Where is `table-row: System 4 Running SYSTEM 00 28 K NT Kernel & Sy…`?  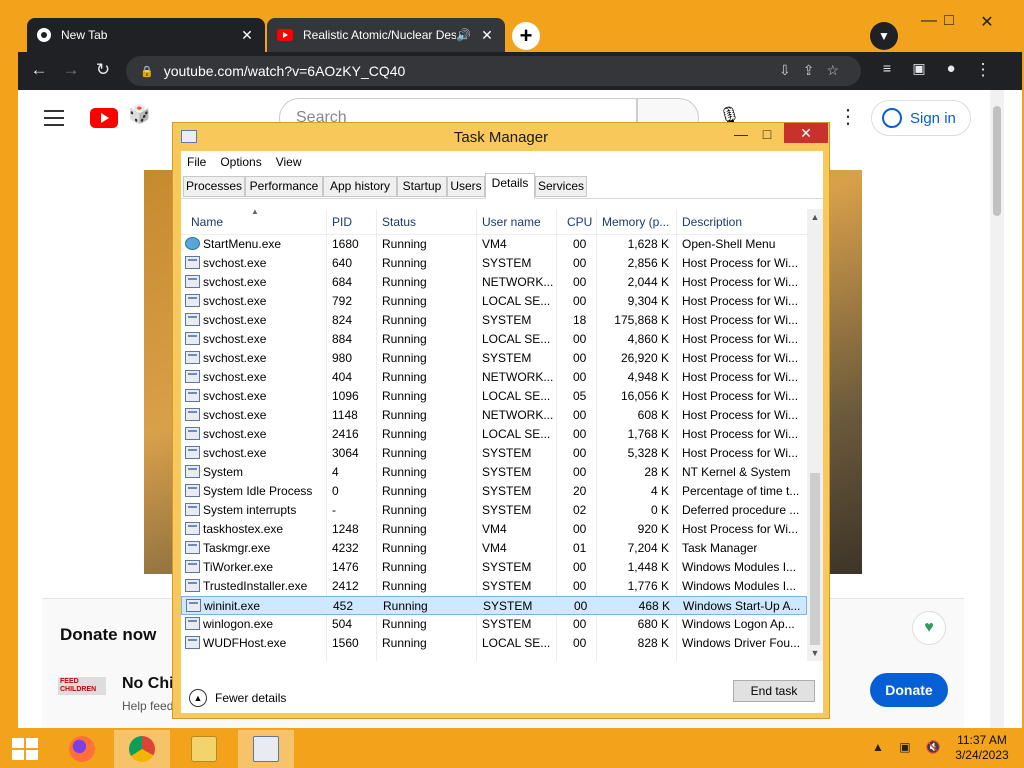
table-row: System 4 Running SYSTEM 00 28 K NT Kernel & Sy… is located at coordinates (494, 472).